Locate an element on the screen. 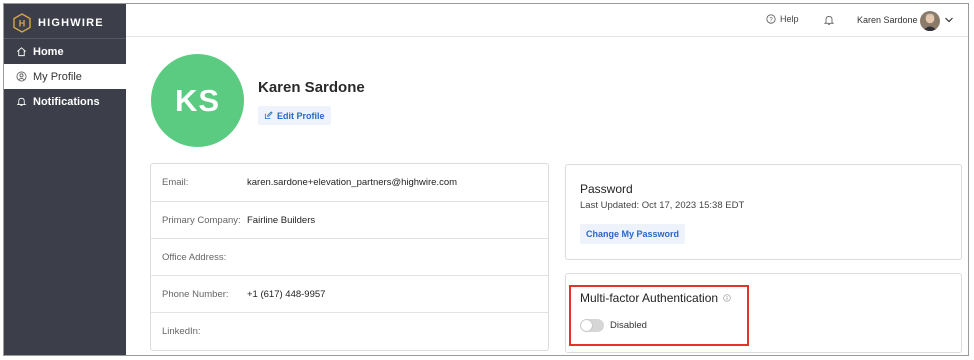 Image resolution: width=974 pixels, height=360 pixels. profile-name: Karen Sardone is located at coordinates (311, 87).